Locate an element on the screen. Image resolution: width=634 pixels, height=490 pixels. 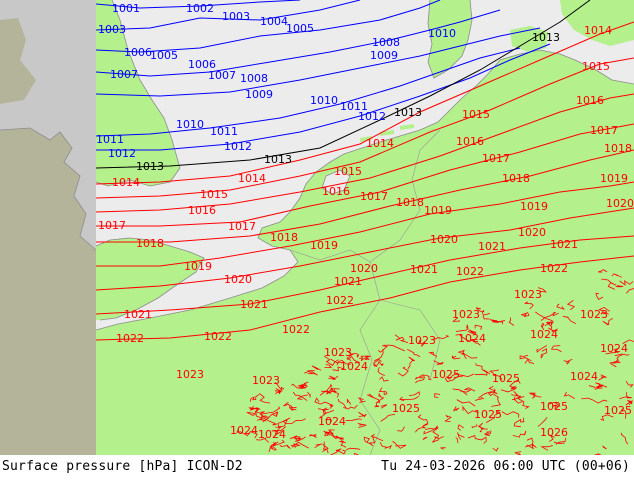
footer-title: Surface pressure [hPa] ICON-D2 is located at coordinates (122, 466).